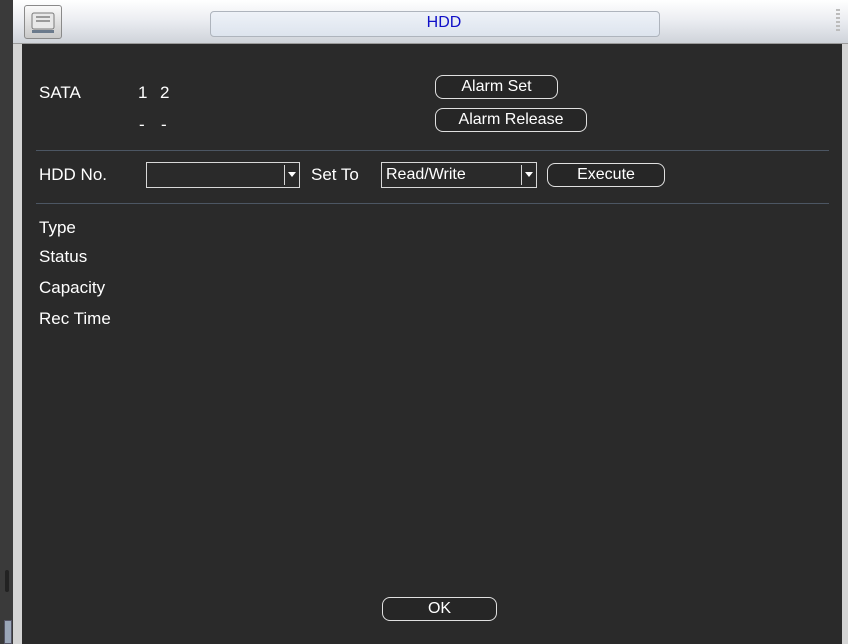 The height and width of the screenshot is (644, 850). Describe the element at coordinates (496, 87) in the screenshot. I see `alarm-set-button: Alarm Set` at that location.